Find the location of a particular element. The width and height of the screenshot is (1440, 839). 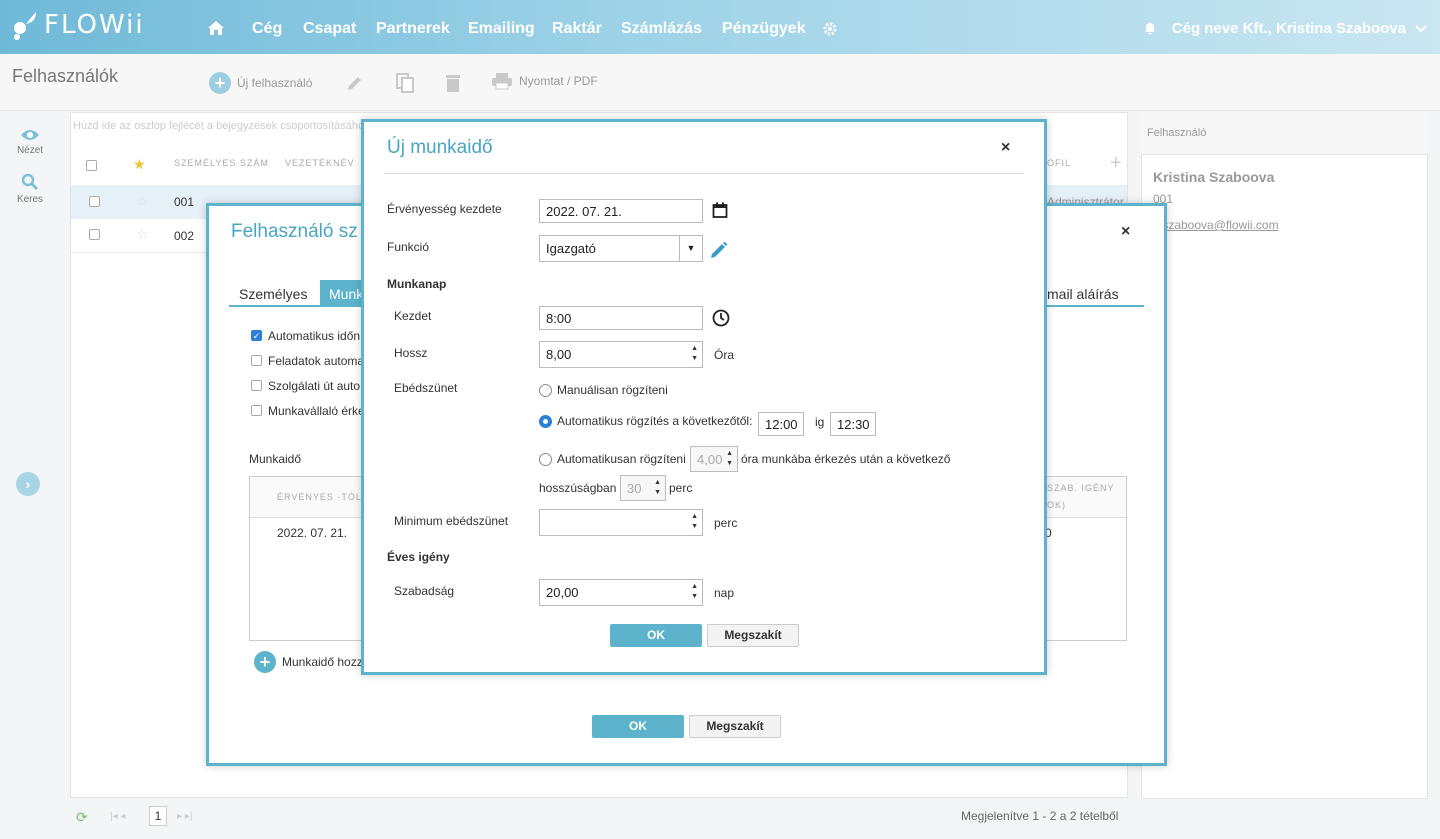

tab-personal: Személyes is located at coordinates (273, 294).